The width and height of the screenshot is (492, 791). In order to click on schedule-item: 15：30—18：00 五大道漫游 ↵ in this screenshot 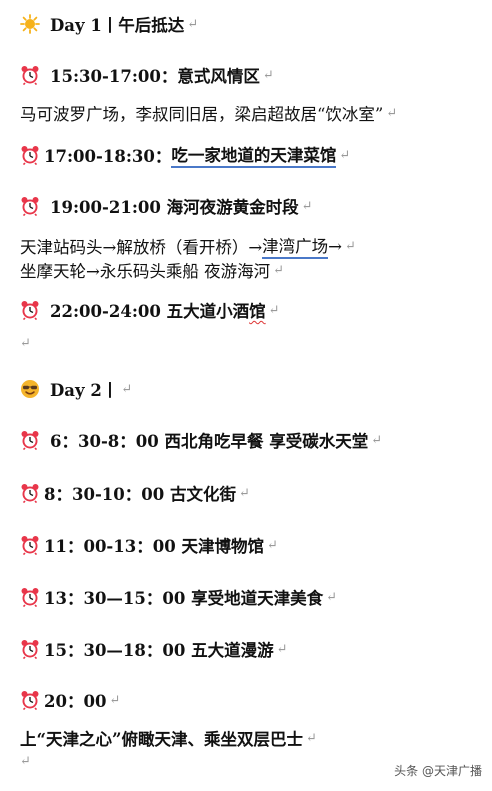, I will do `click(253, 649)`.